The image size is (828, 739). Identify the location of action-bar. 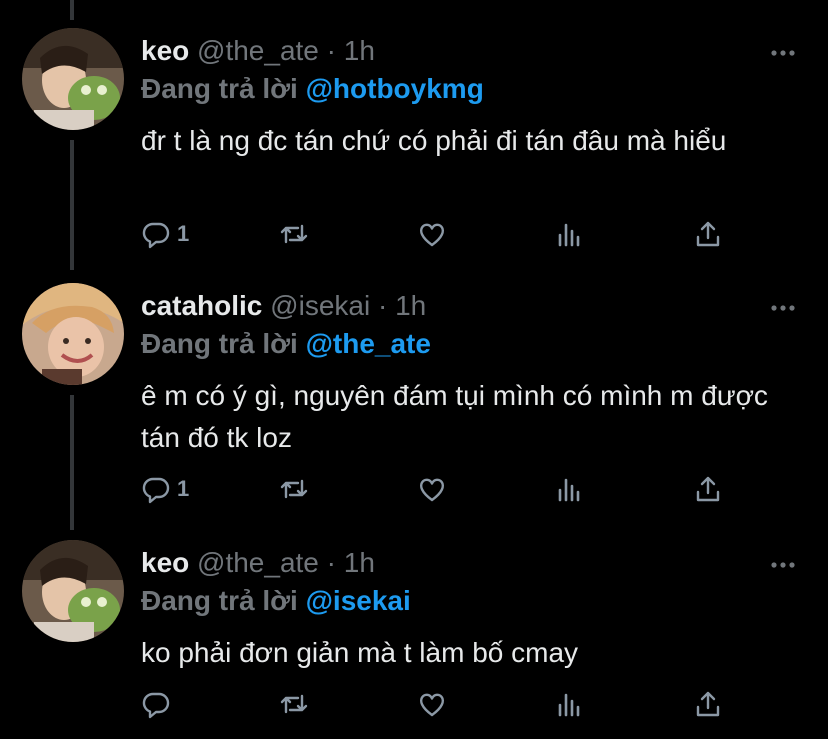
(441, 704).